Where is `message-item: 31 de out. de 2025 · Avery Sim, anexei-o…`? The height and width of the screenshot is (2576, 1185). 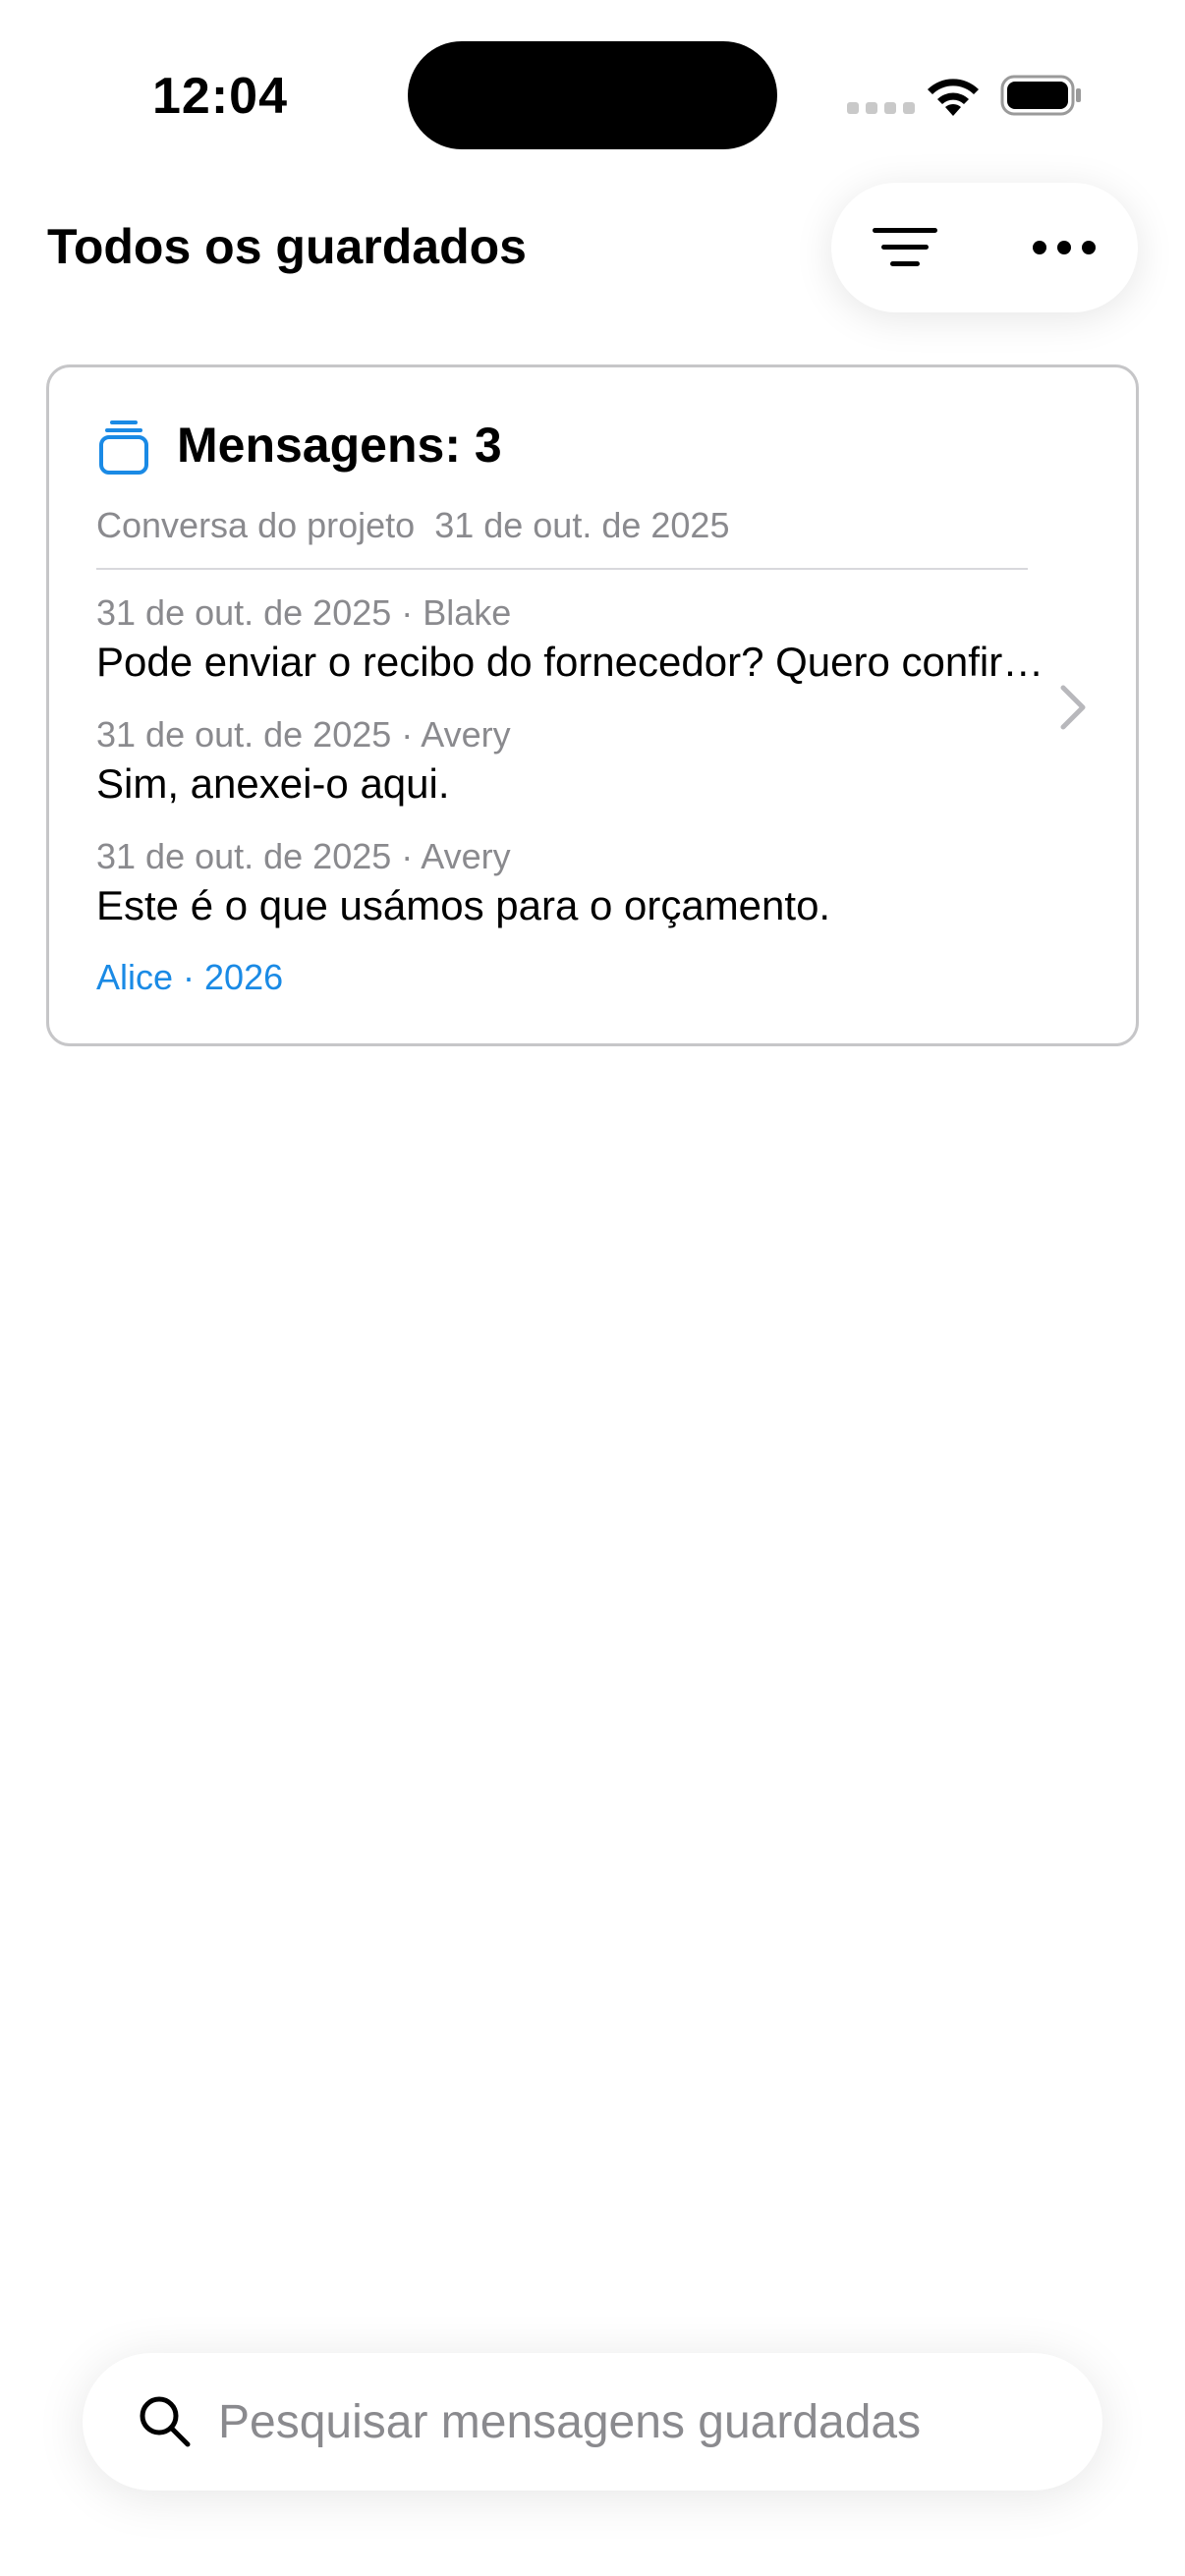 message-item: 31 de out. de 2025 · Avery Sim, anexei-o… is located at coordinates (577, 762).